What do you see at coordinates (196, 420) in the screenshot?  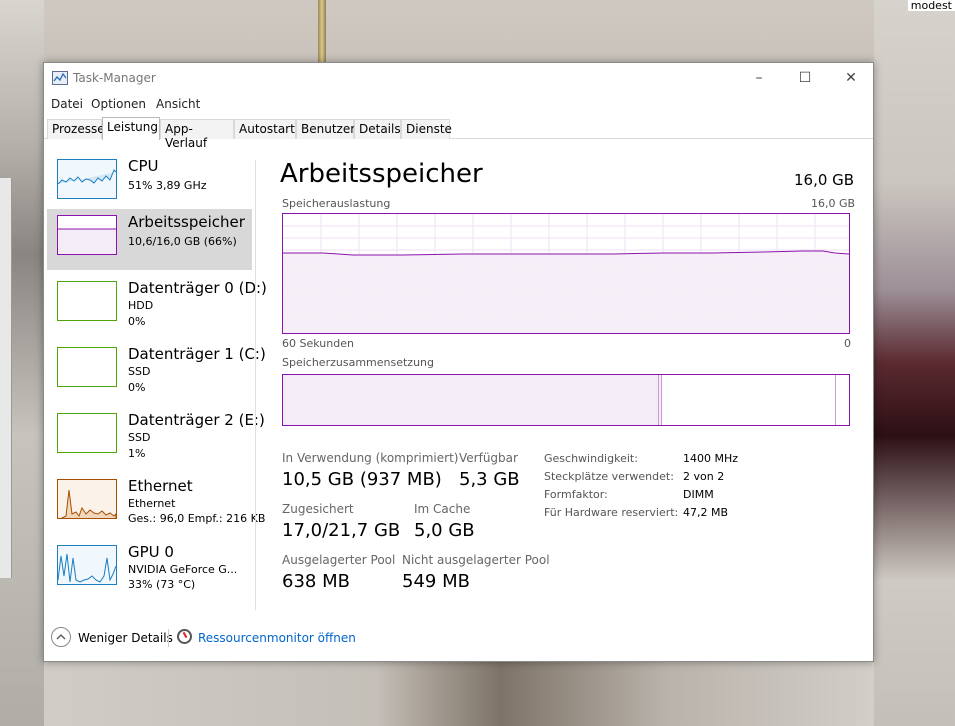 I see `sidebar-item-name: Datenträger 2 (E:)` at bounding box center [196, 420].